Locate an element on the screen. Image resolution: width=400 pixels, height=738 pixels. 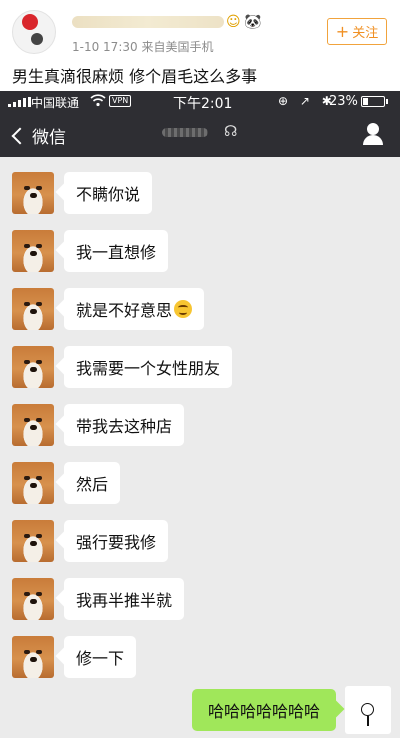
message-text: 然后 is located at coordinates (92, 484).